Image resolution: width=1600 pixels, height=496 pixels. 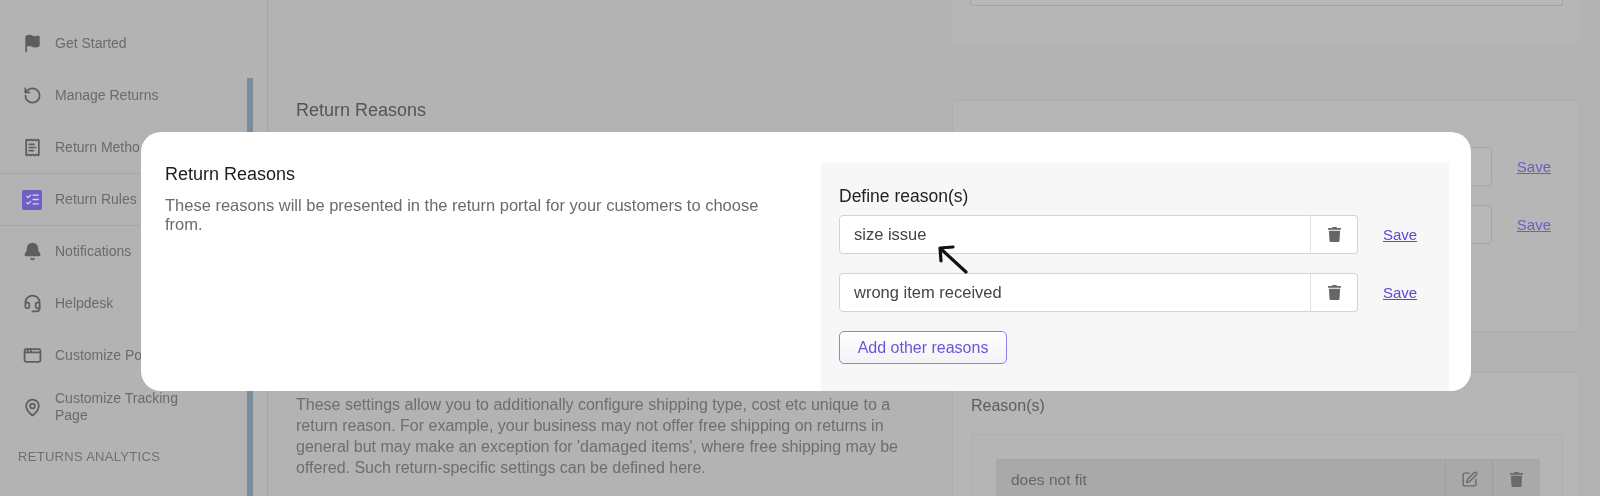 What do you see at coordinates (121, 407) in the screenshot?
I see `sidebar-item: Customize Tracking Page` at bounding box center [121, 407].